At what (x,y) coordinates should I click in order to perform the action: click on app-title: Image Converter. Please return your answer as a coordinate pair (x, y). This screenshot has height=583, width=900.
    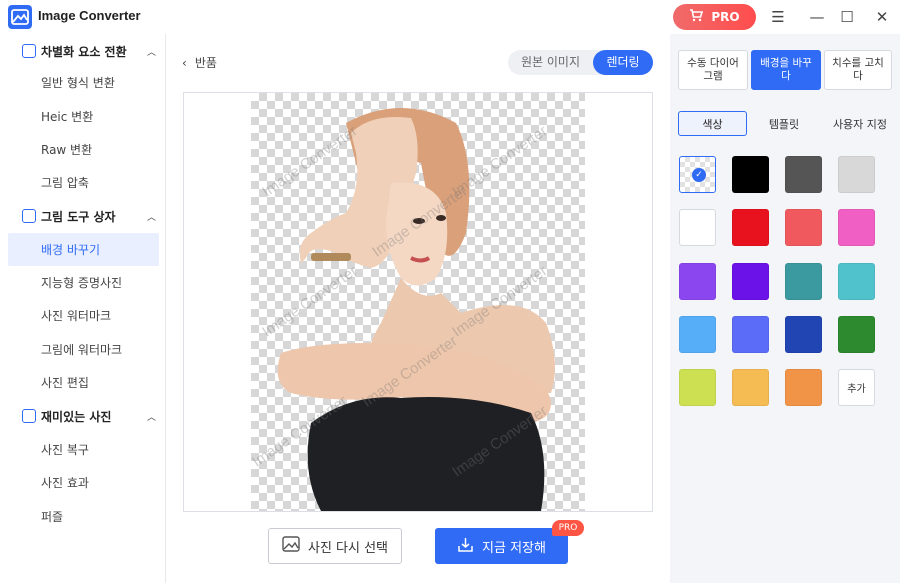
    Looking at the image, I should click on (89, 15).